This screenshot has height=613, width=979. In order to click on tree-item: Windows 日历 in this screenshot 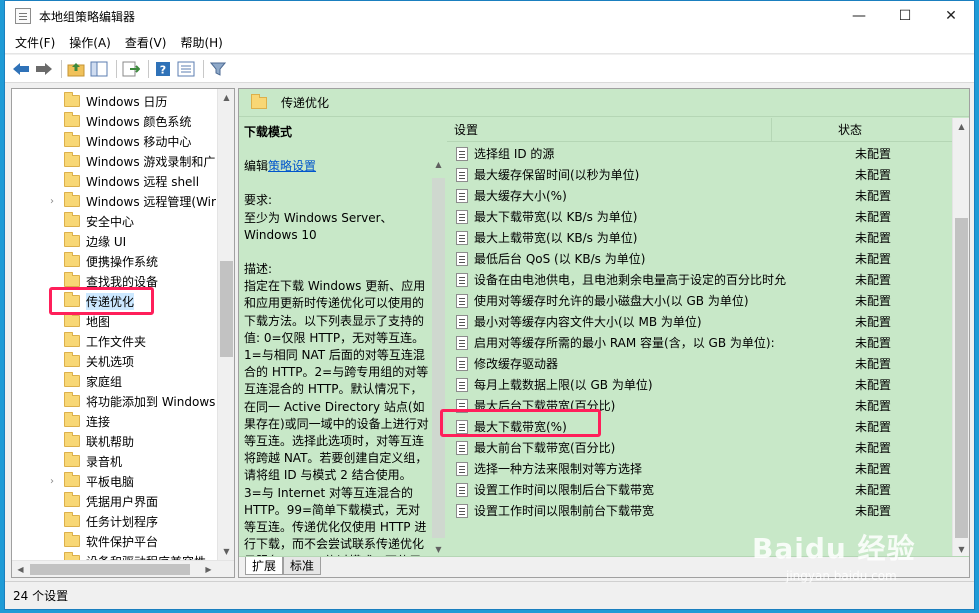, I will do `click(115, 101)`.